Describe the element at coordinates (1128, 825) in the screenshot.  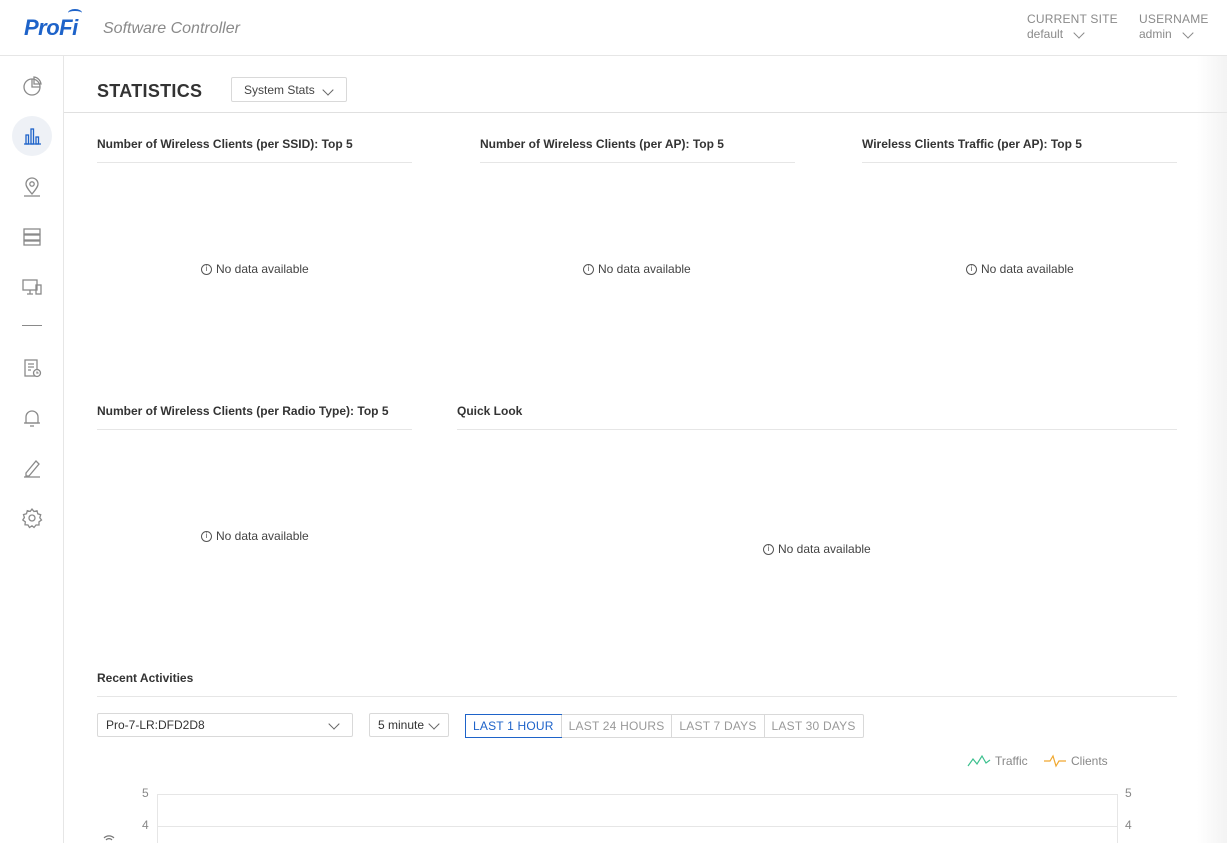
I see `y-tick-right: 4` at that location.